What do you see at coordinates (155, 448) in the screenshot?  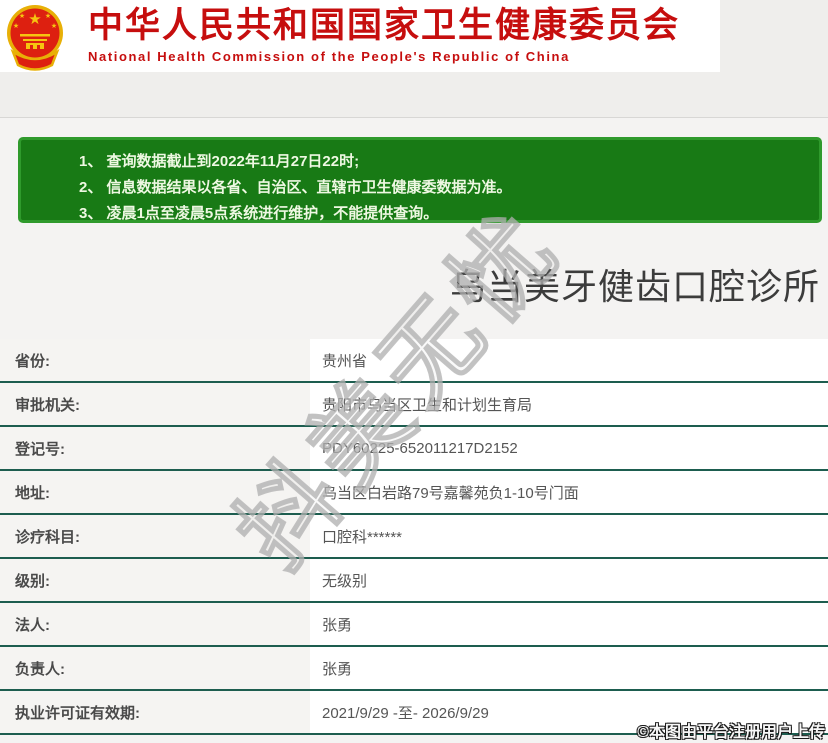 I see `row-label: 登记号:` at bounding box center [155, 448].